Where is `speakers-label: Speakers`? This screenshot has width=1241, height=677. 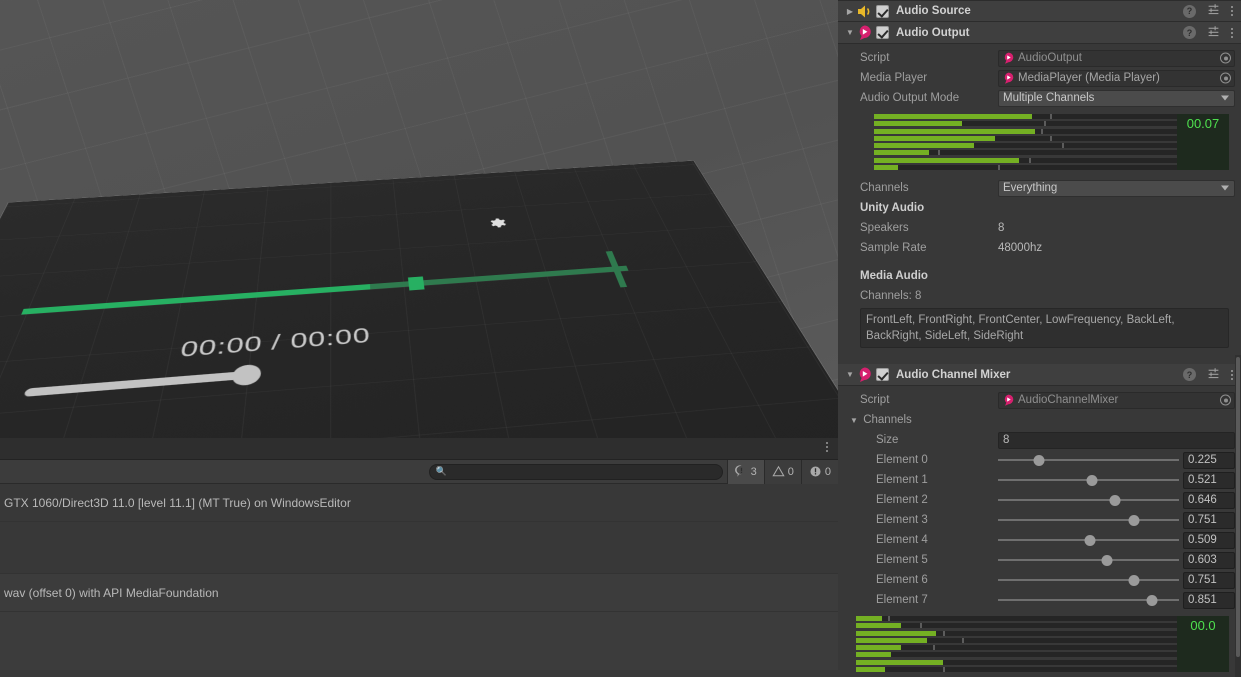
speakers-label: Speakers is located at coordinates (884, 228).